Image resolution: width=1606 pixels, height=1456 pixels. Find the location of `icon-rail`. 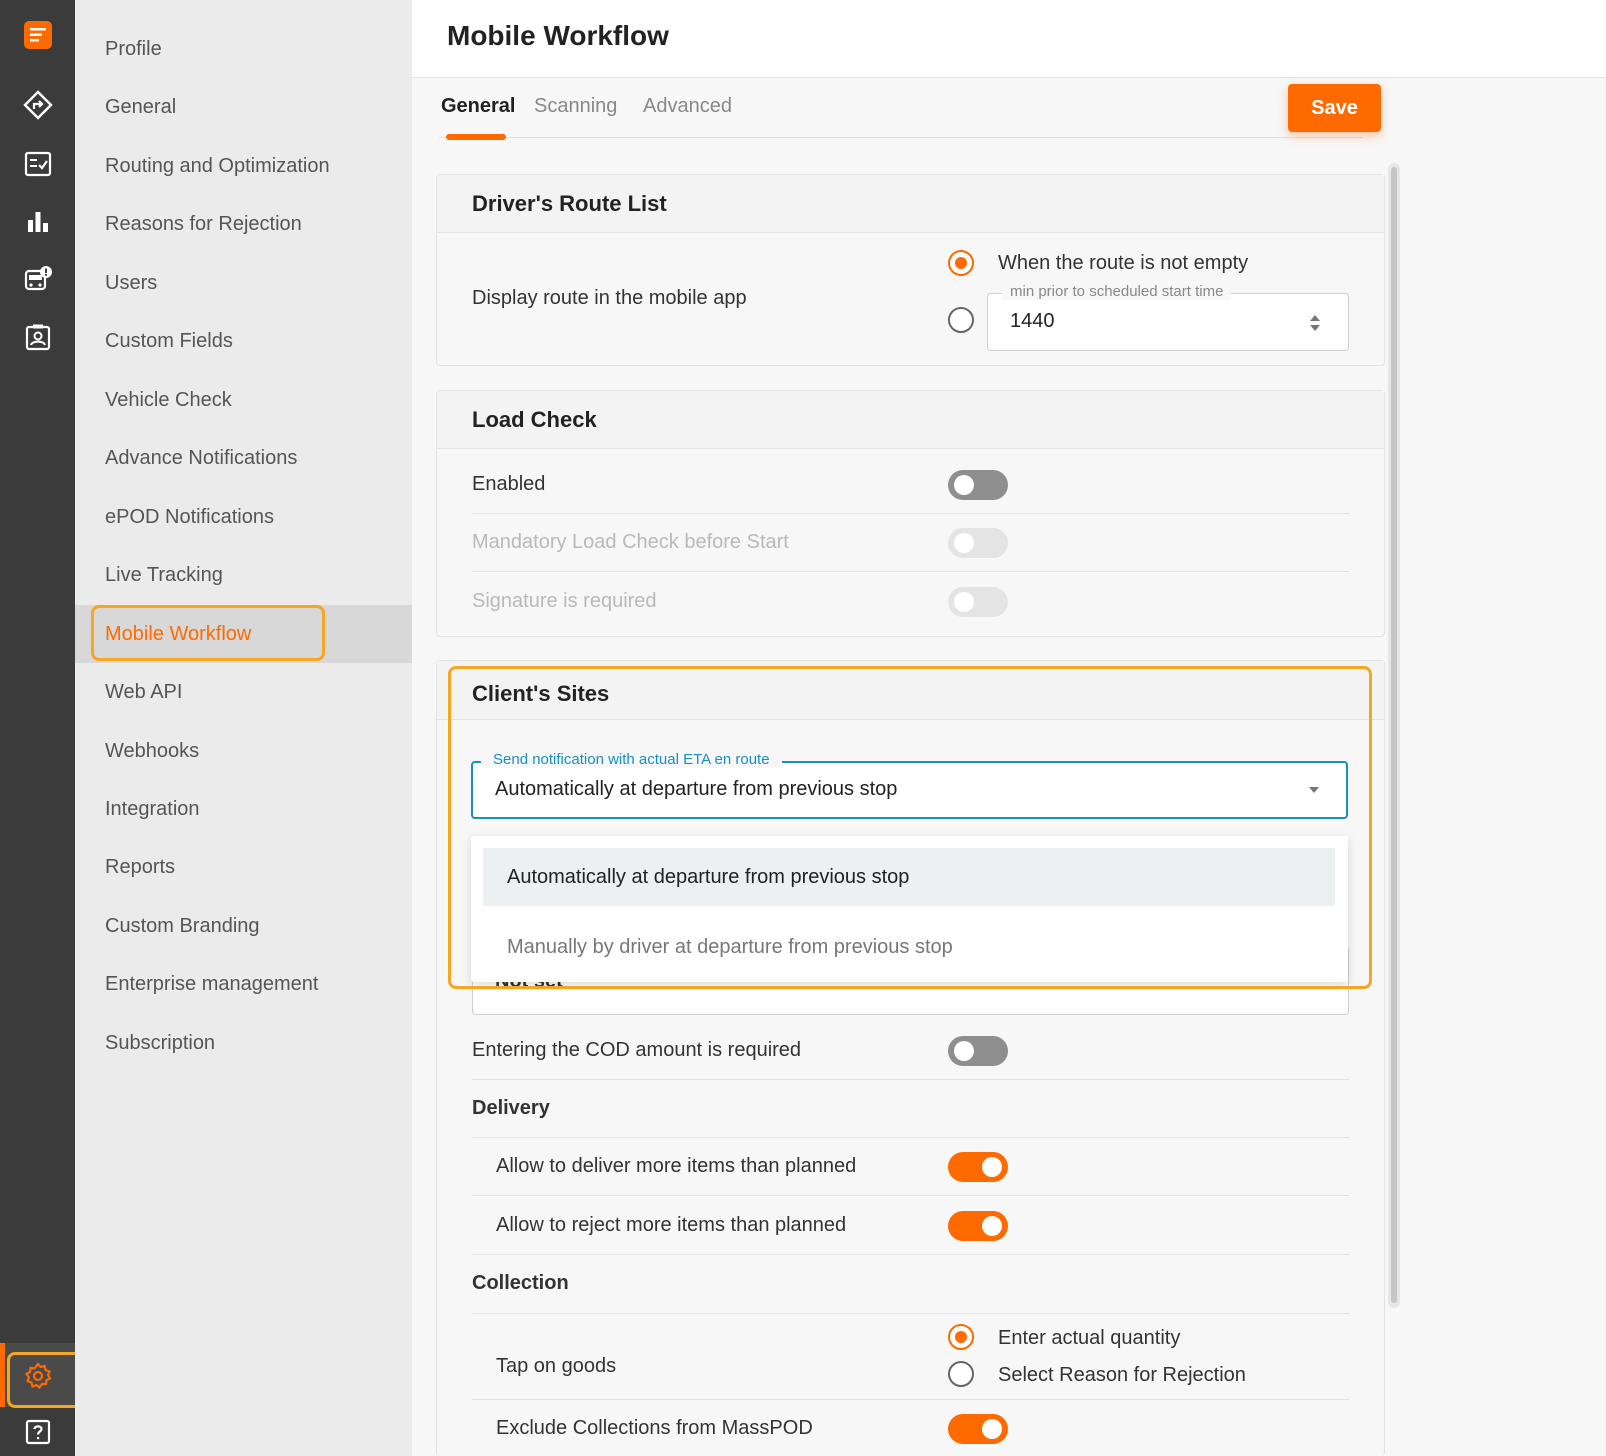

icon-rail is located at coordinates (52, 728).